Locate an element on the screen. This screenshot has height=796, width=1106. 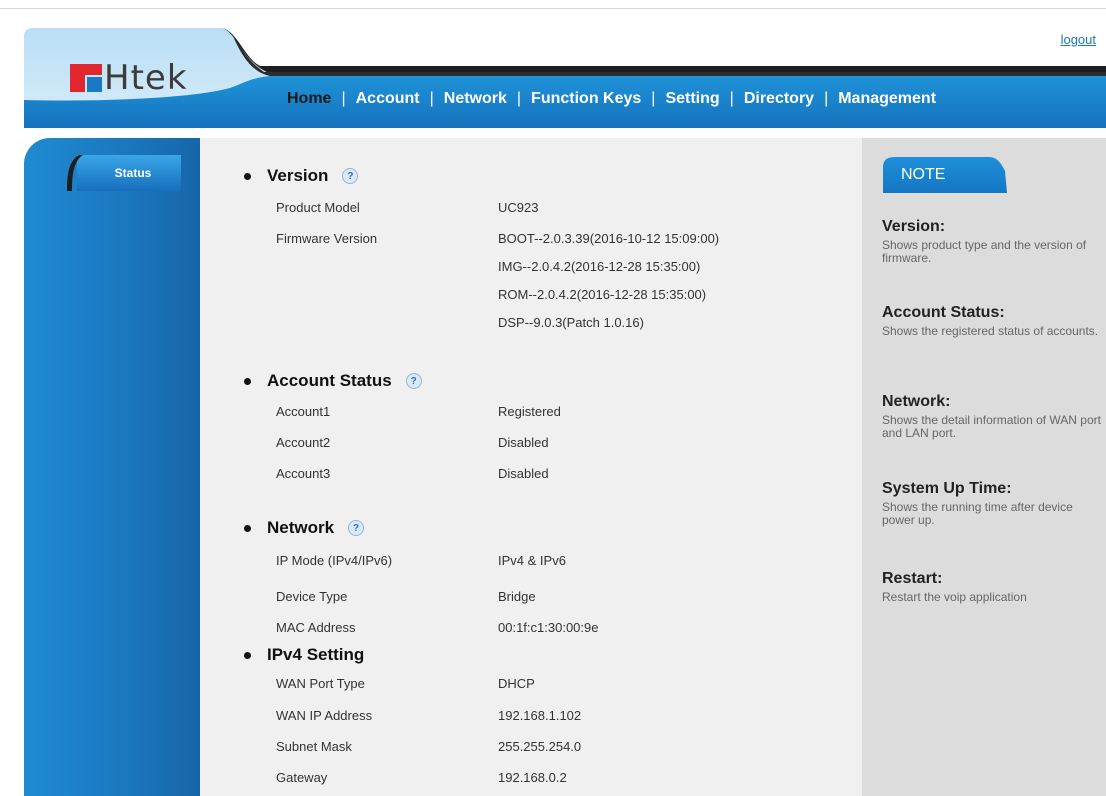
logo-text: Htek is located at coordinates (146, 78).